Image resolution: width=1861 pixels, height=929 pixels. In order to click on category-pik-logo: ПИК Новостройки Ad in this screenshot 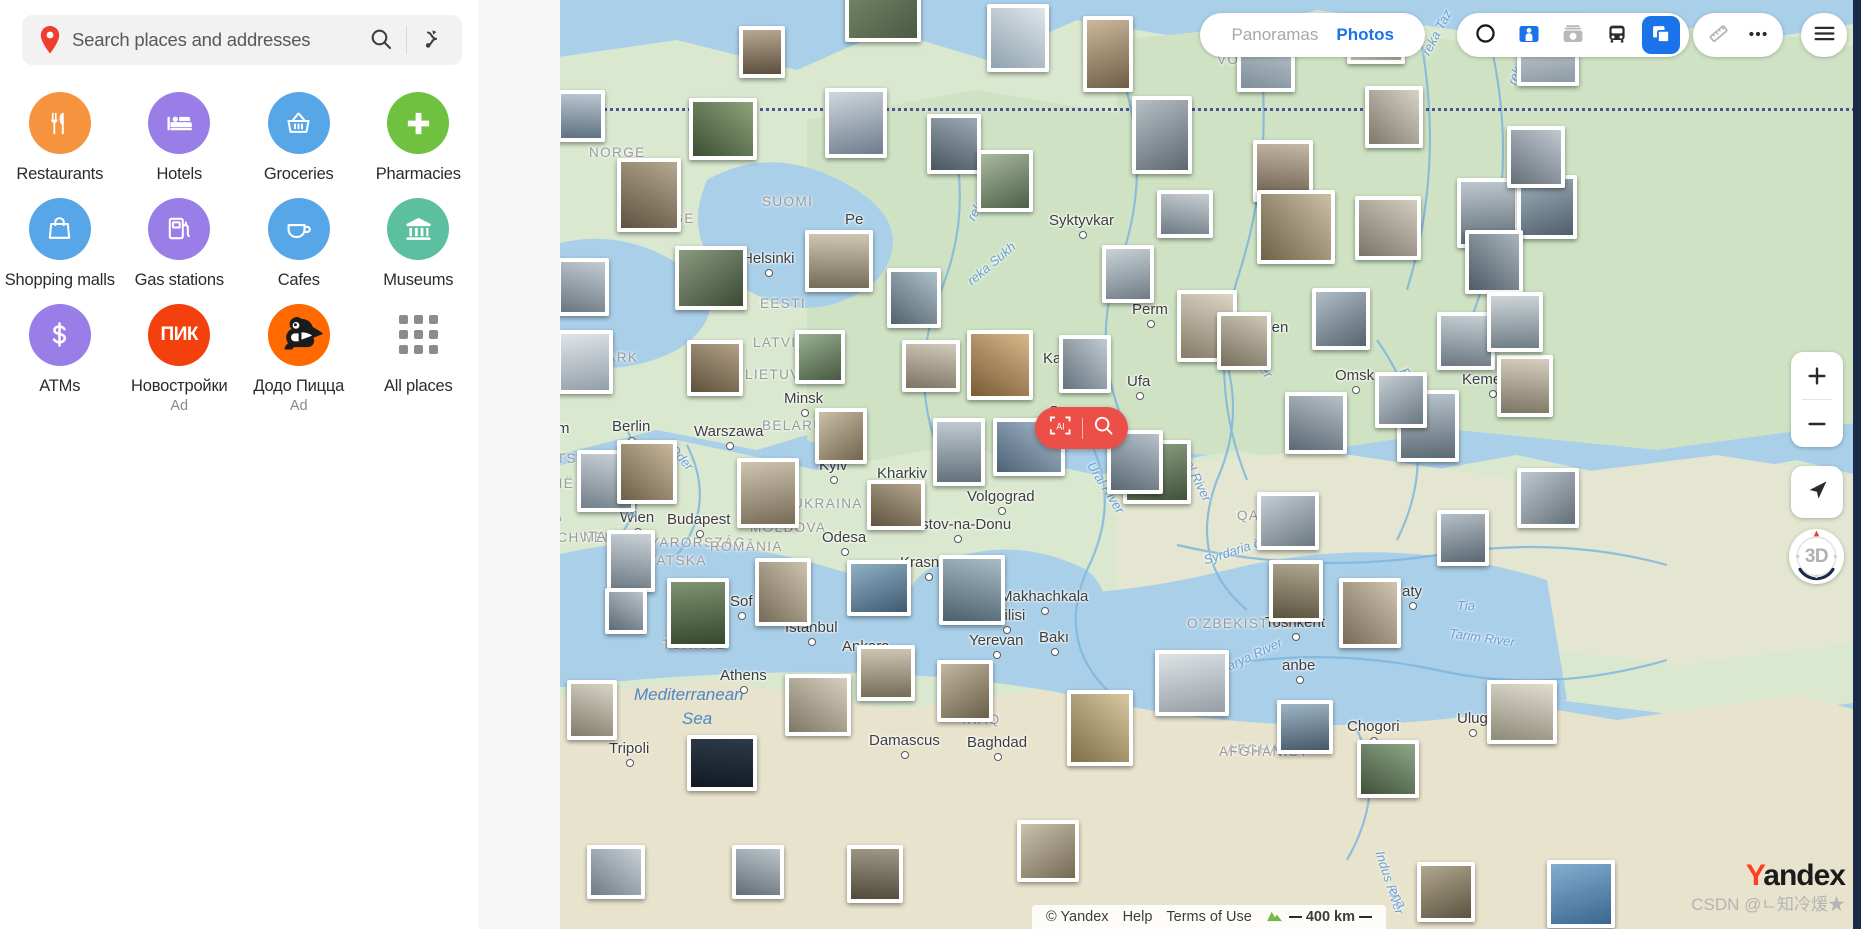, I will do `click(180, 358)`.